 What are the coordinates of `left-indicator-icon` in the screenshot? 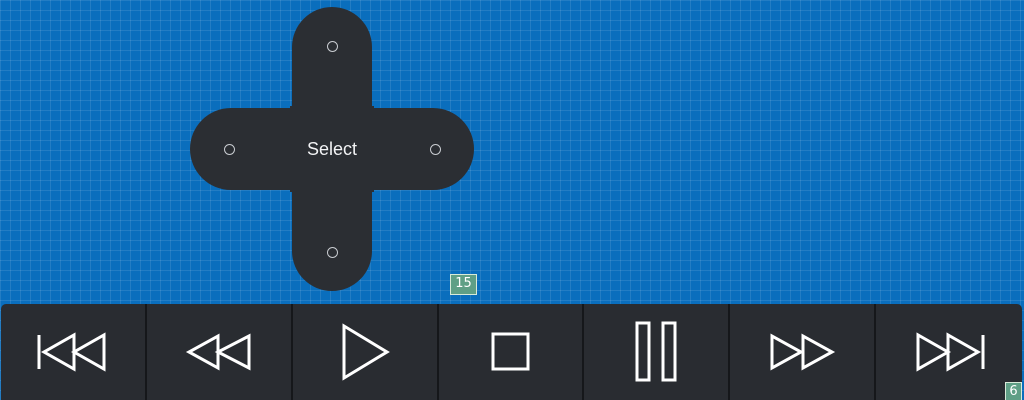 It's located at (229, 149).